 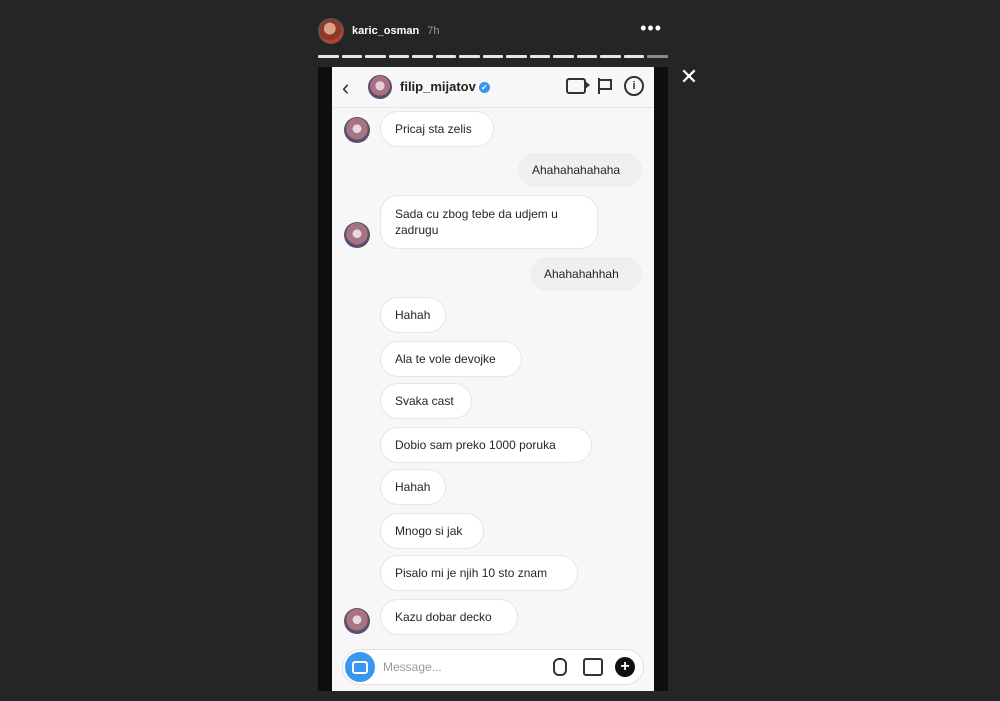 I want to click on received-message-bubble: Pisalo mi je njih 10 sto znam, so click(x=479, y=573).